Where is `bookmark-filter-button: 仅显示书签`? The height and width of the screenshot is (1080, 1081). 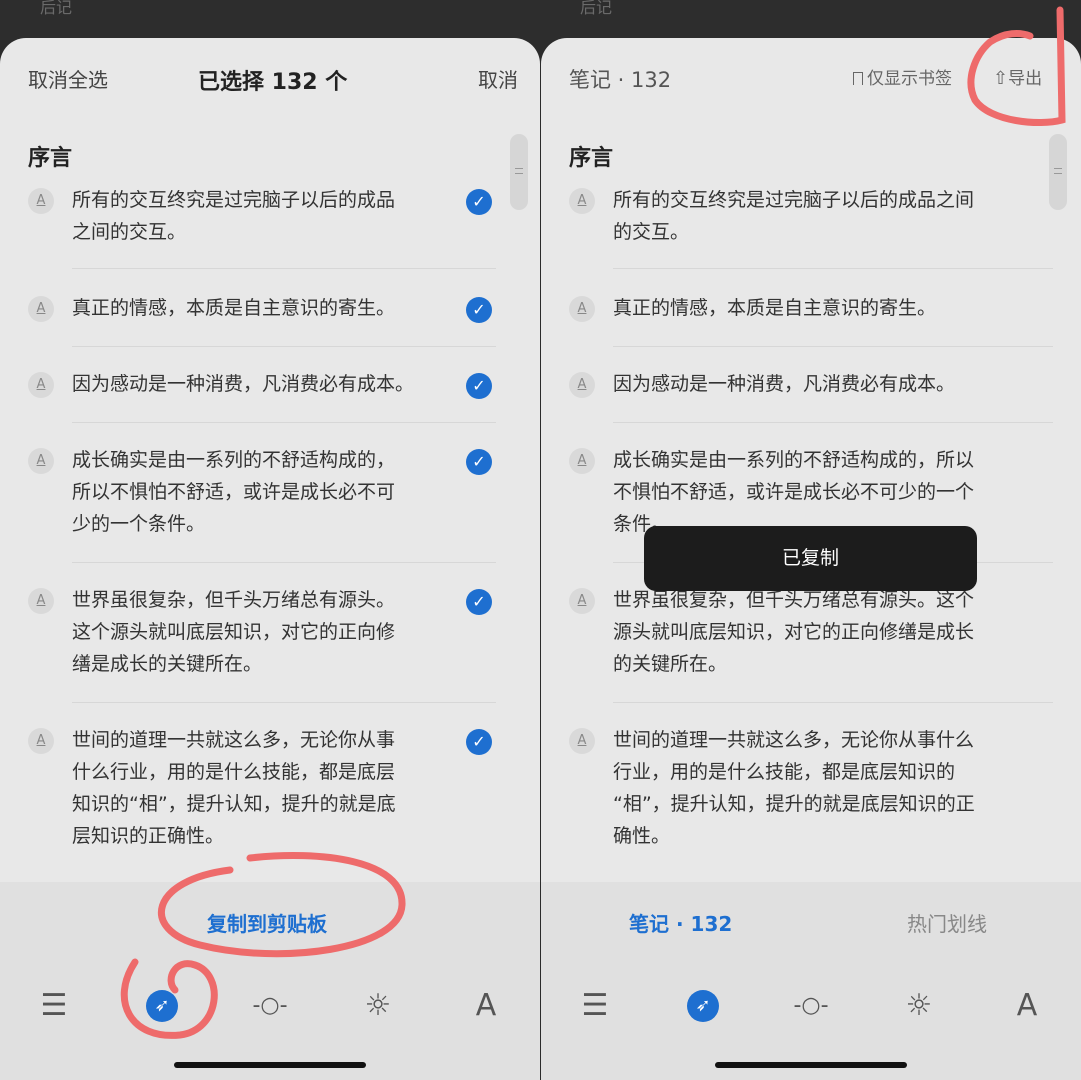
bookmark-filter-button: 仅显示书签 is located at coordinates (902, 76).